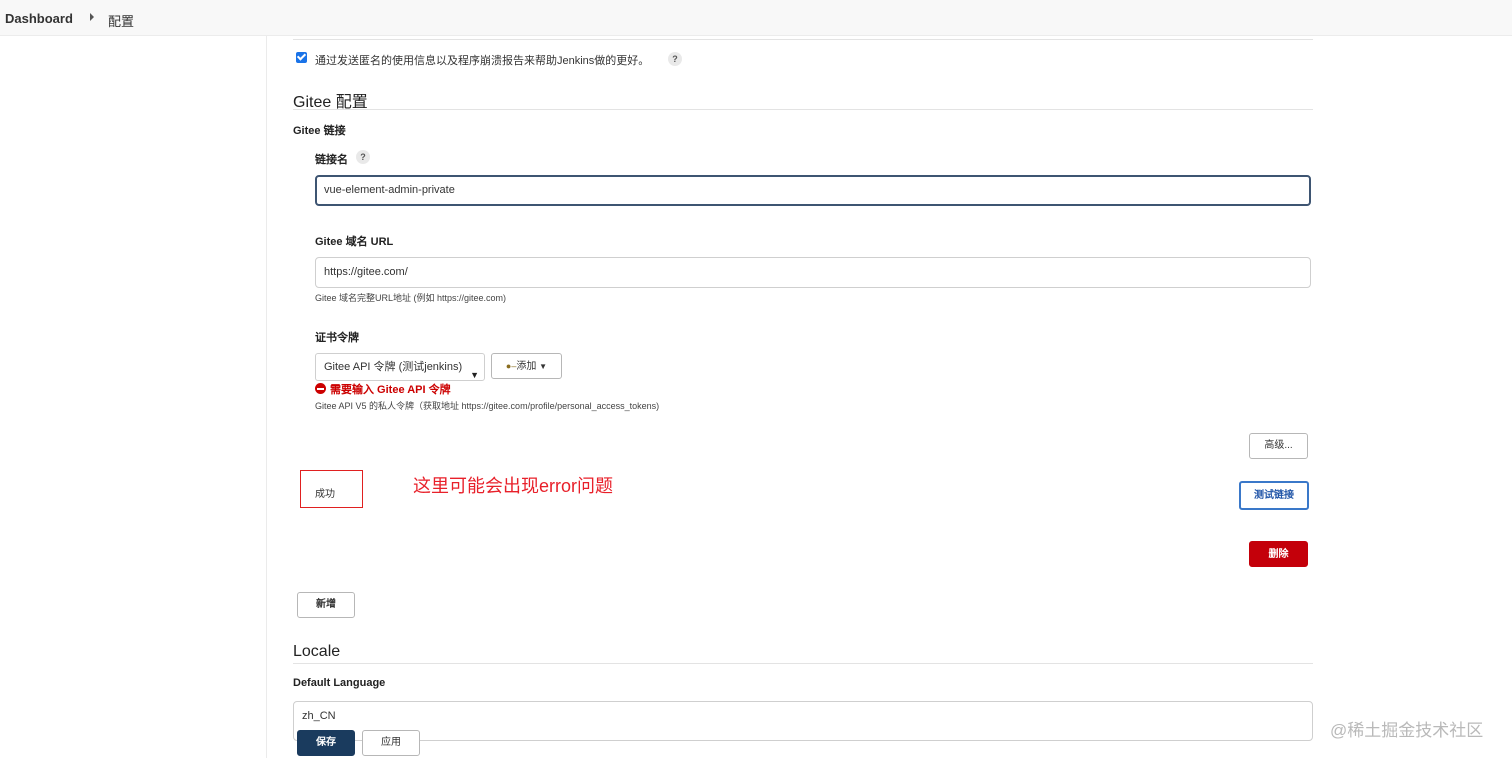  I want to click on caret-right-icon, so click(92, 17).